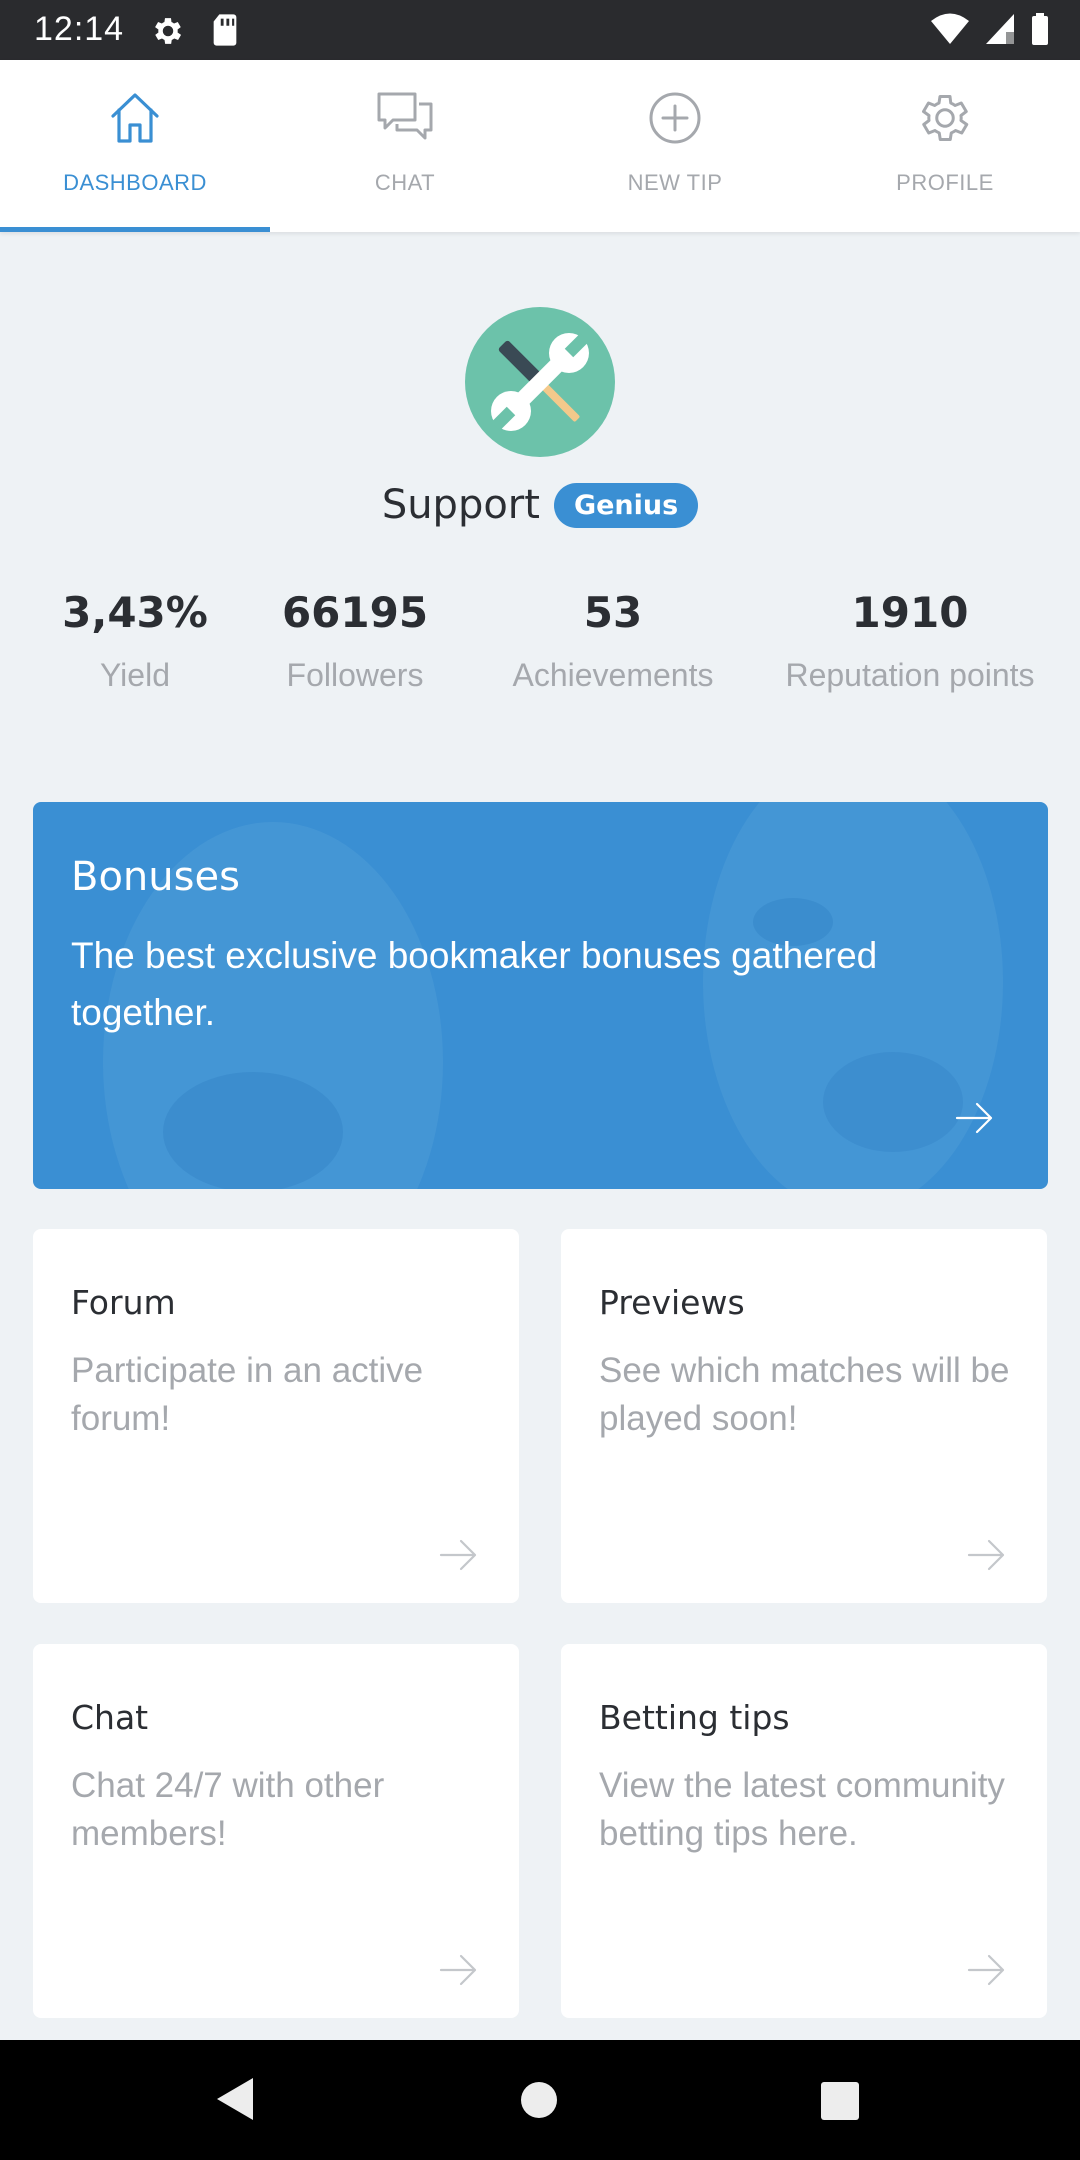 The width and height of the screenshot is (1080, 2160). Describe the element at coordinates (405, 182) in the screenshot. I see `tab-chat-label: CHAT` at that location.